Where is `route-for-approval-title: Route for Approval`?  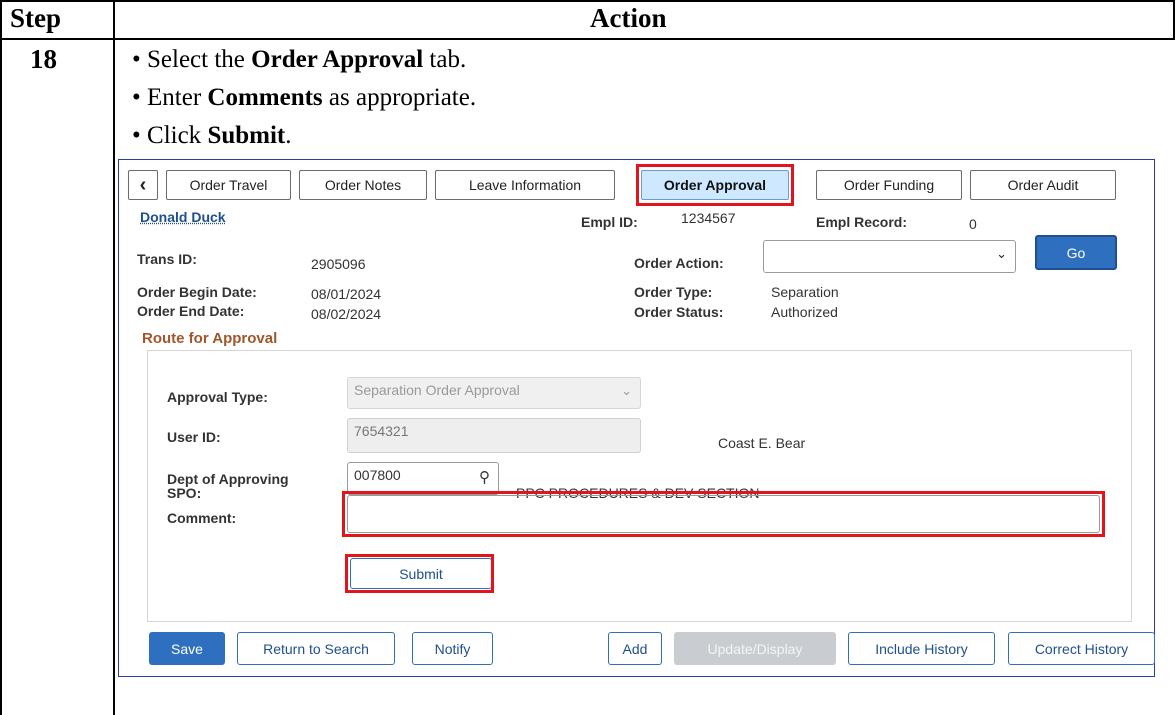 route-for-approval-title: Route for Approval is located at coordinates (210, 338).